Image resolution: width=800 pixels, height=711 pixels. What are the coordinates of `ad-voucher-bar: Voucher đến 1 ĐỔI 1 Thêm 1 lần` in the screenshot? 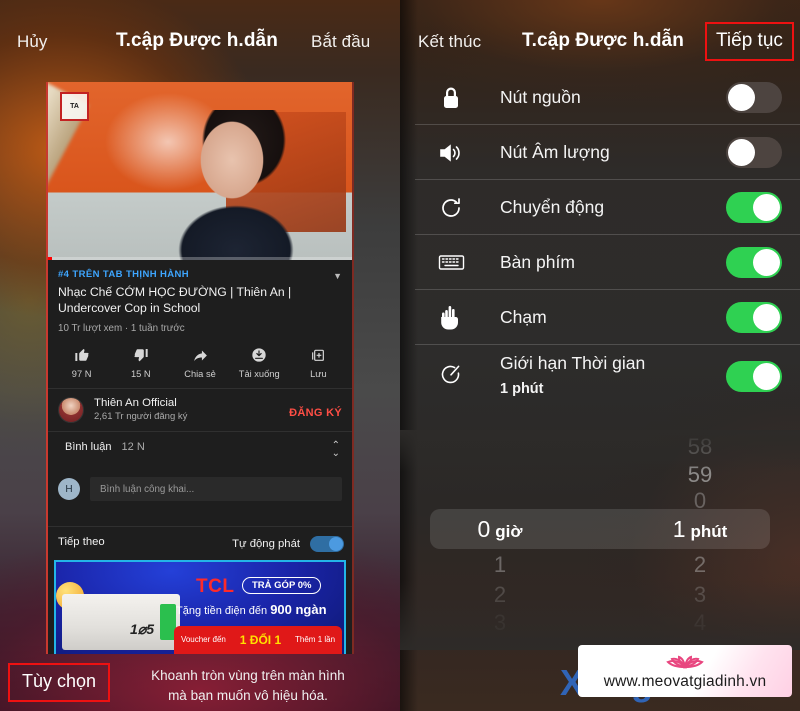 It's located at (258, 639).